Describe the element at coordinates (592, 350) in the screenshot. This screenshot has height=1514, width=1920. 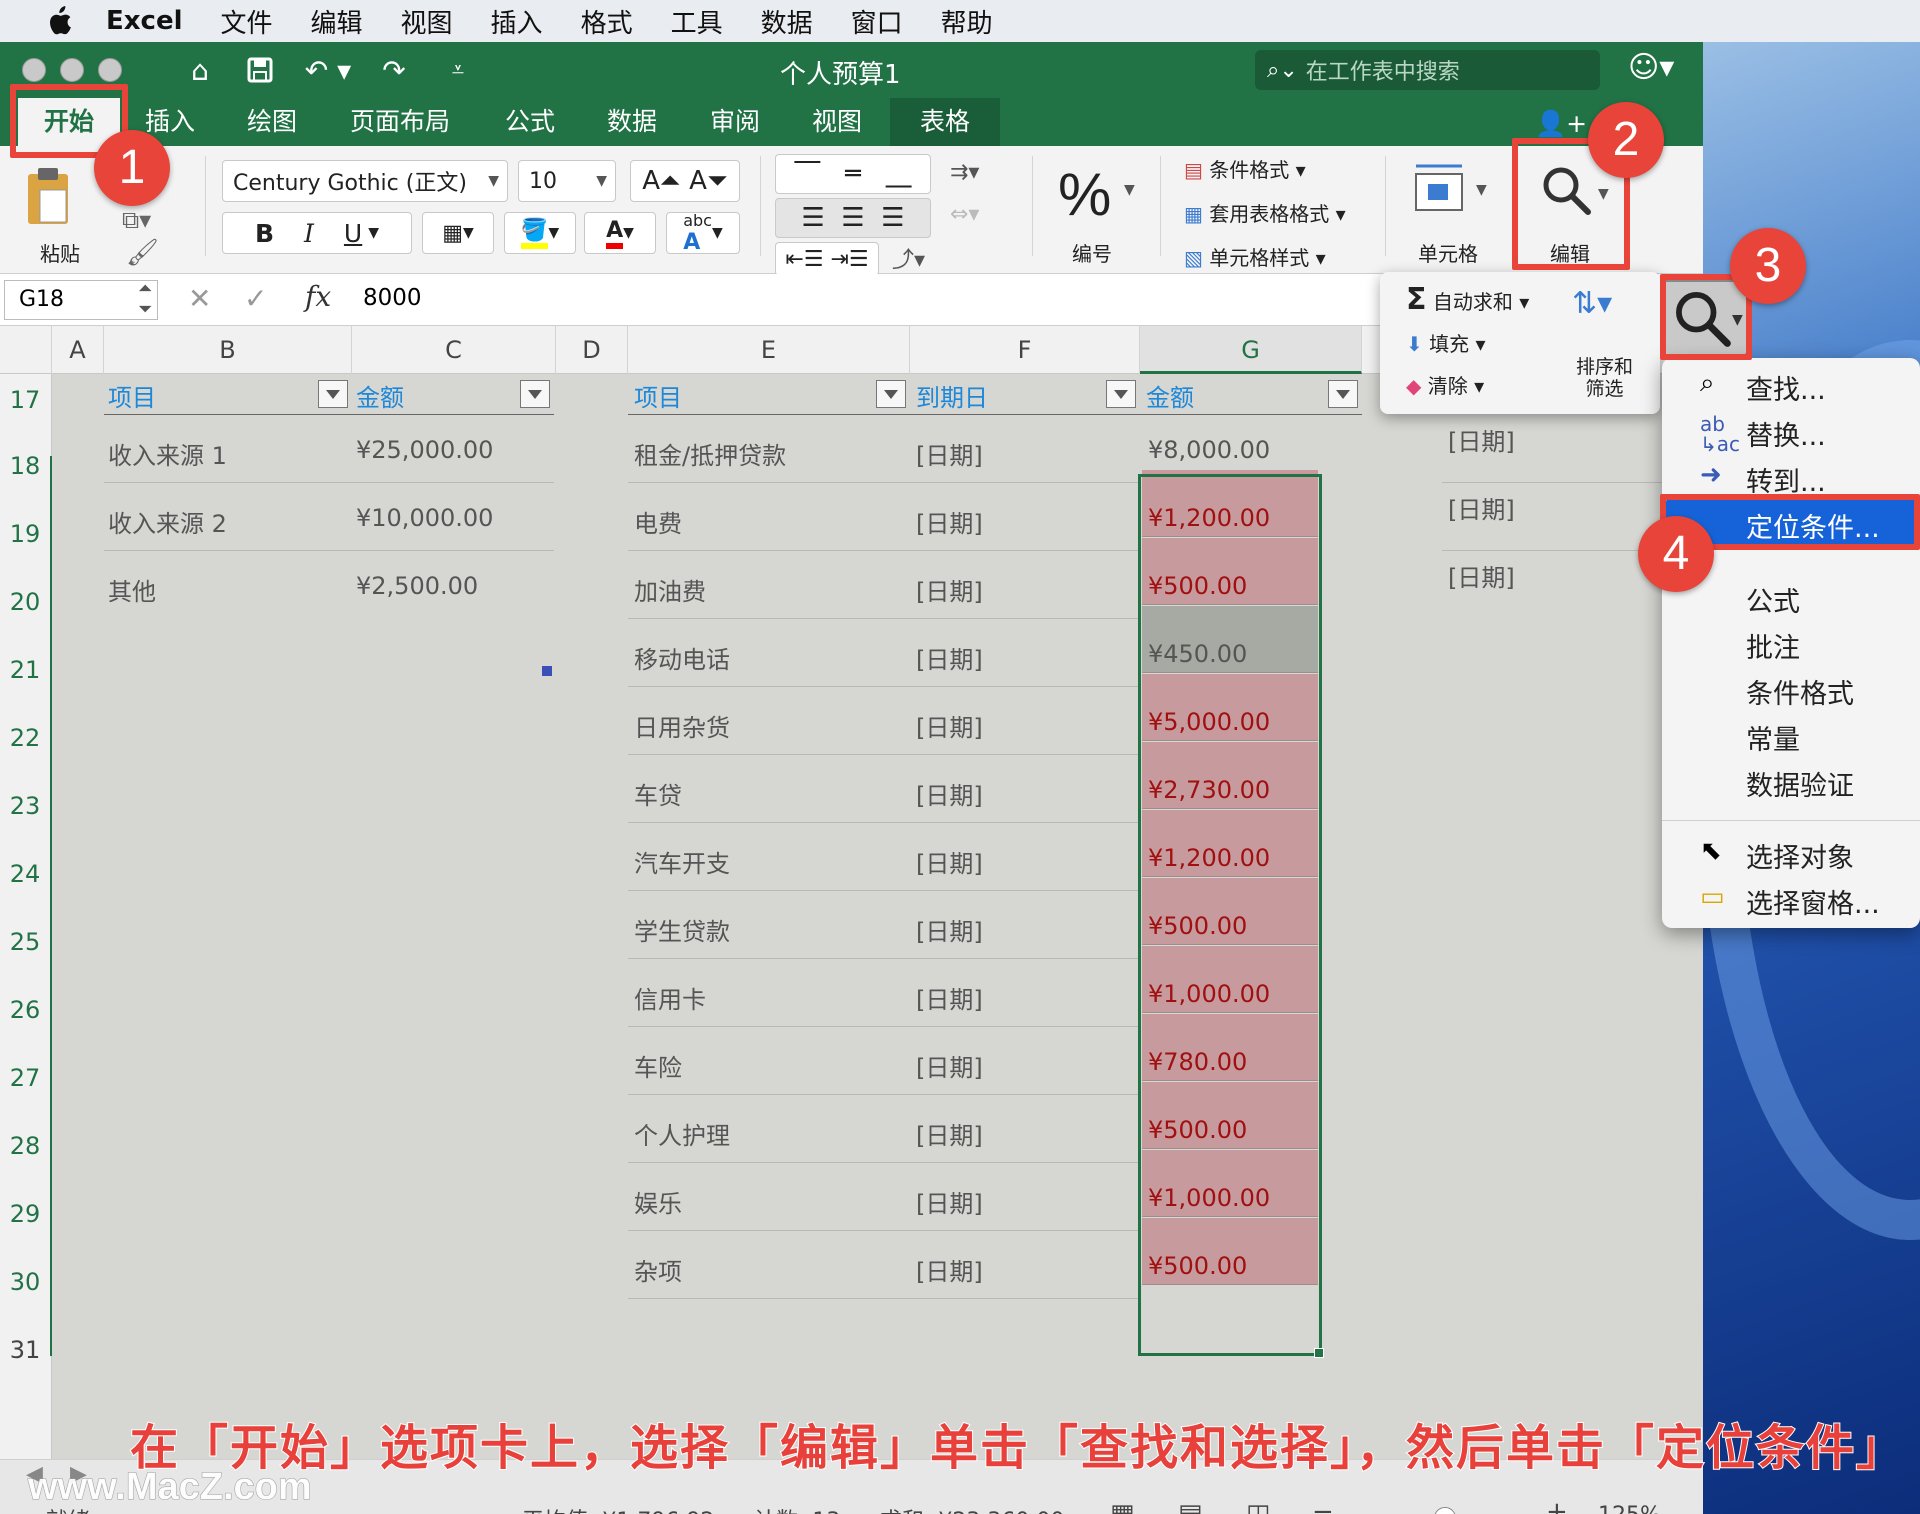
I see `col-header-d: D` at that location.